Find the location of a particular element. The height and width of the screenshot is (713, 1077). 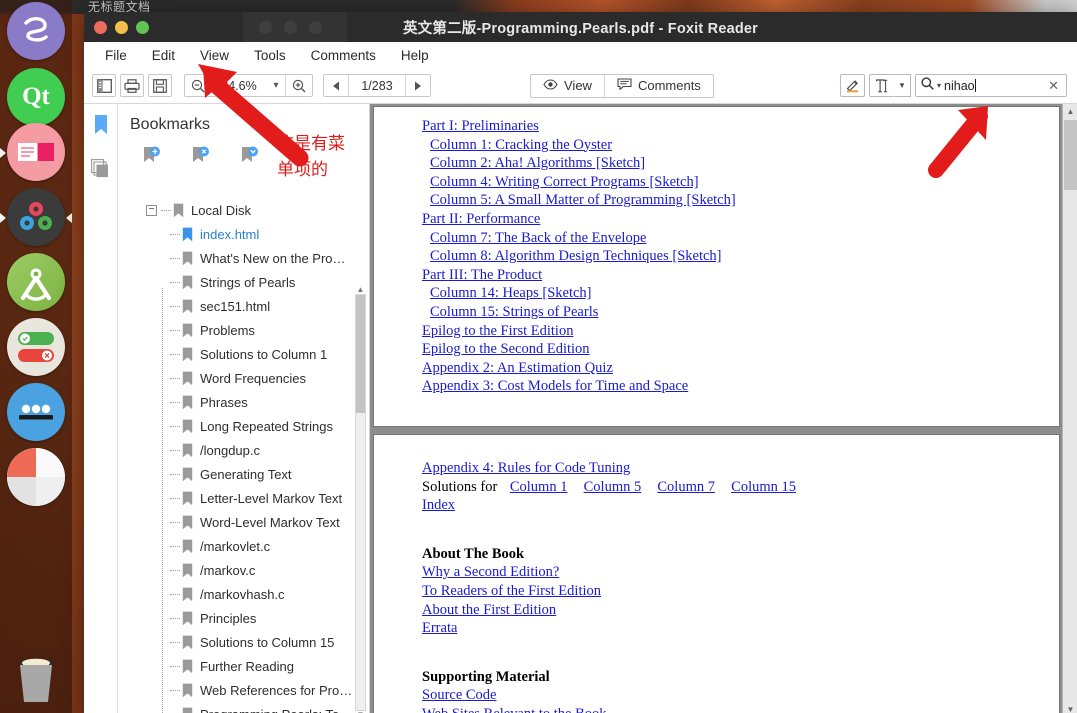

bookmark-tree-item: Further Reading is located at coordinates (243, 666).